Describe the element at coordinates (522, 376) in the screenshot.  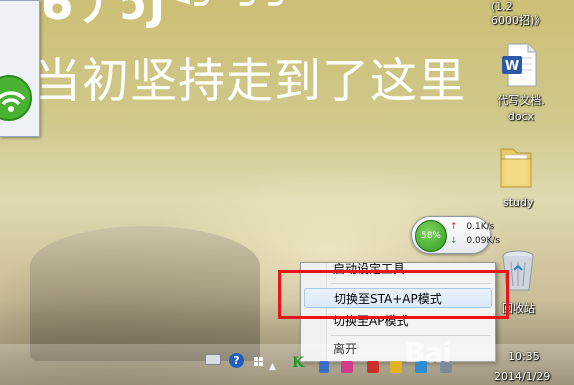
I see `clock-date: 2014/1/29` at that location.